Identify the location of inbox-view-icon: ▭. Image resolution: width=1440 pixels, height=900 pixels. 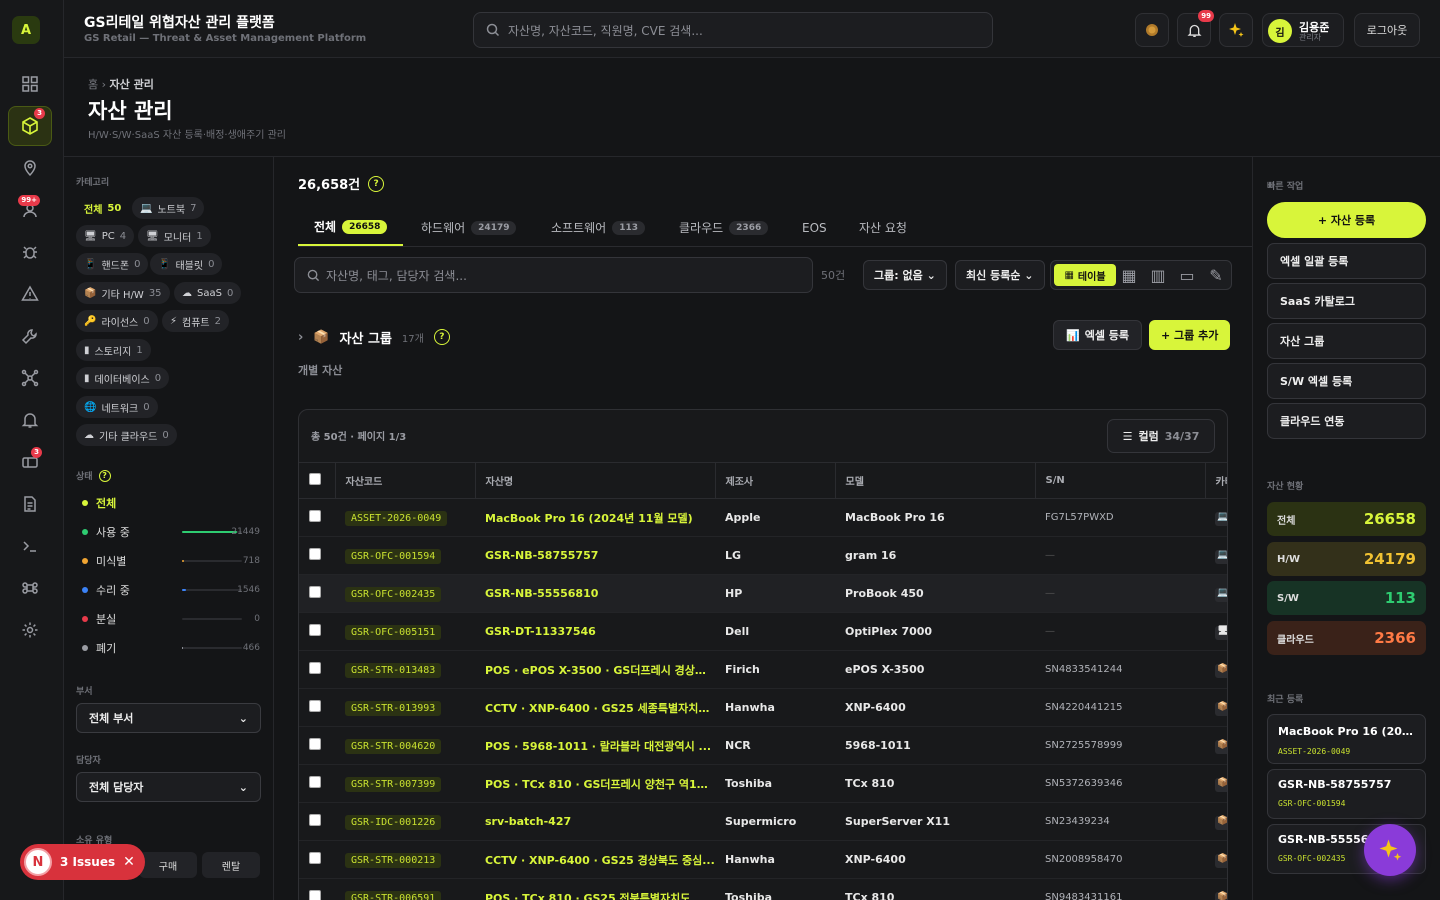
(1187, 275).